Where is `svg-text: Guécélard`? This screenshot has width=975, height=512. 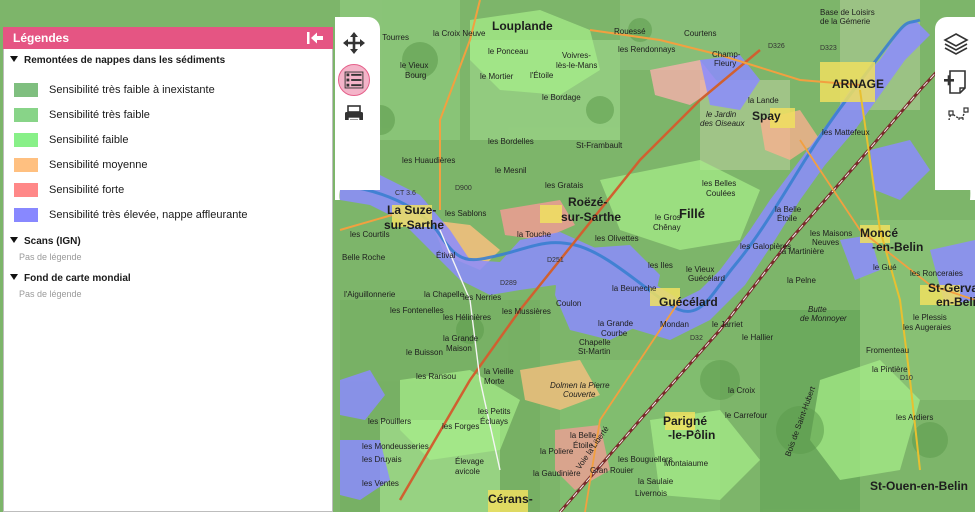 svg-text: Guécélard is located at coordinates (706, 278).